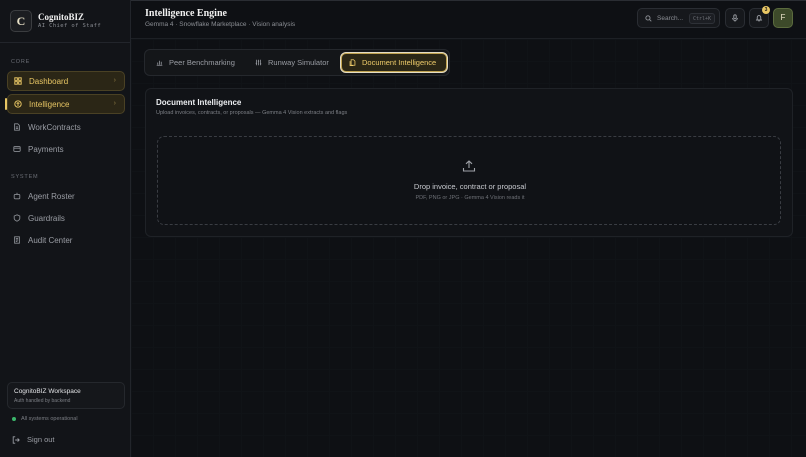 The width and height of the screenshot is (806, 457). Describe the element at coordinates (16, 439) in the screenshot. I see `logout-icon` at that location.